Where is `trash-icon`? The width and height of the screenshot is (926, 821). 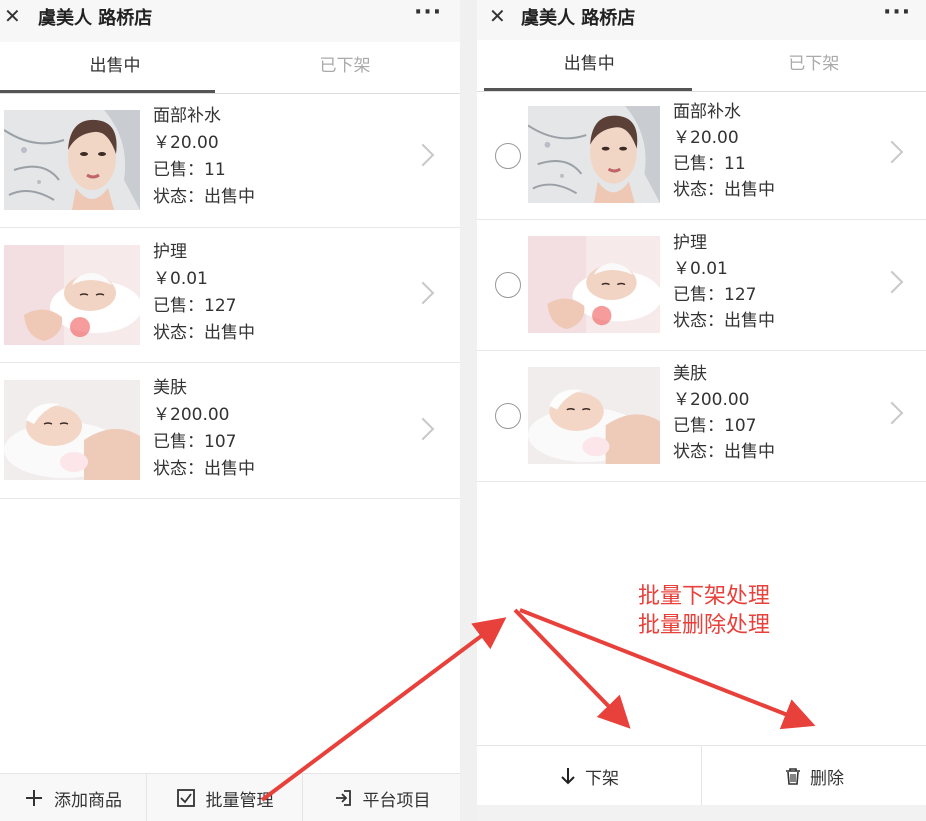
trash-icon is located at coordinates (793, 776).